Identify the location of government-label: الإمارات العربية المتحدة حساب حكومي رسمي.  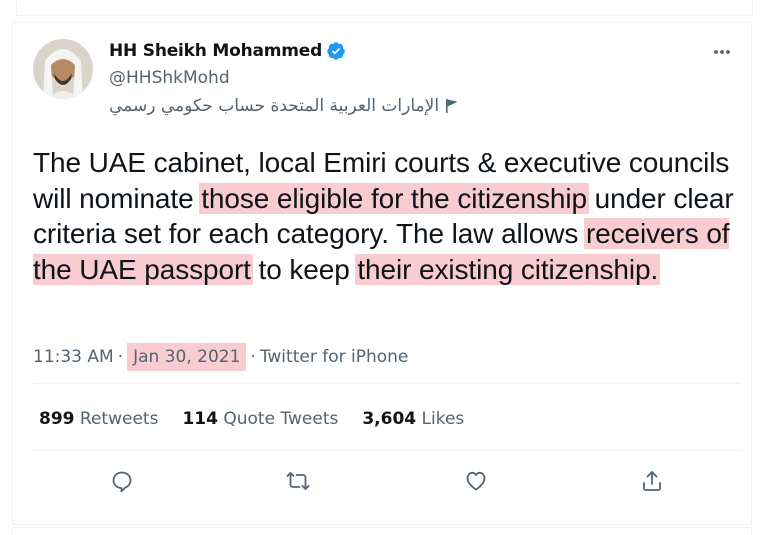
(284, 106).